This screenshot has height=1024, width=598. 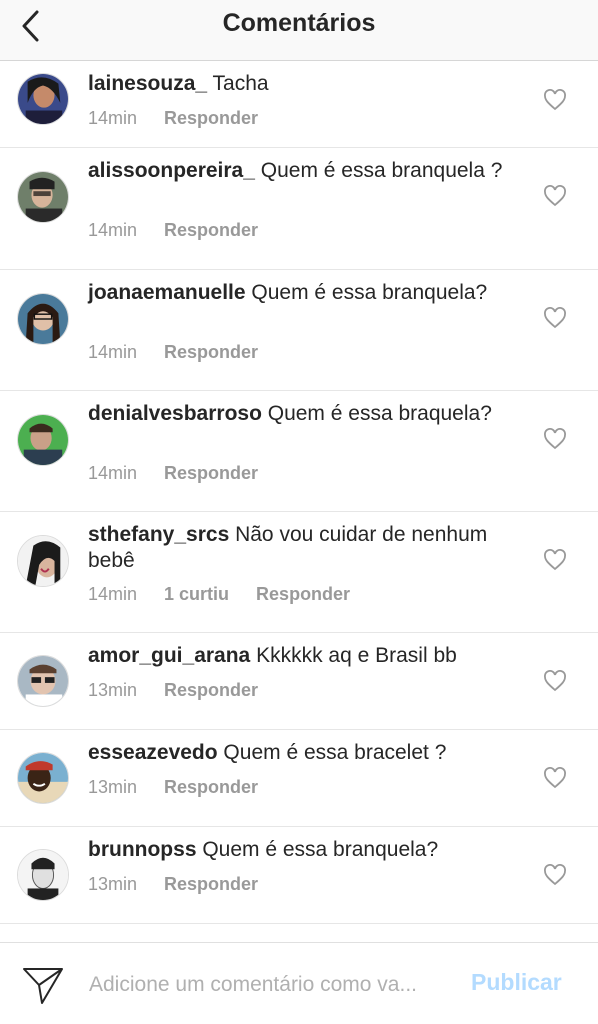 What do you see at coordinates (378, 170) in the screenshot?
I see `comment-body: Quem é essa branquela ?` at bounding box center [378, 170].